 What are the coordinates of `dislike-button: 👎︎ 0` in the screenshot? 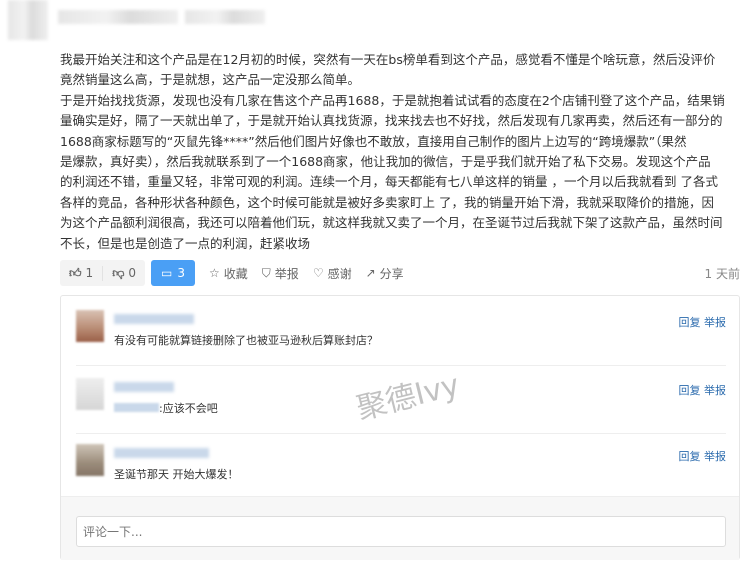 It's located at (123, 273).